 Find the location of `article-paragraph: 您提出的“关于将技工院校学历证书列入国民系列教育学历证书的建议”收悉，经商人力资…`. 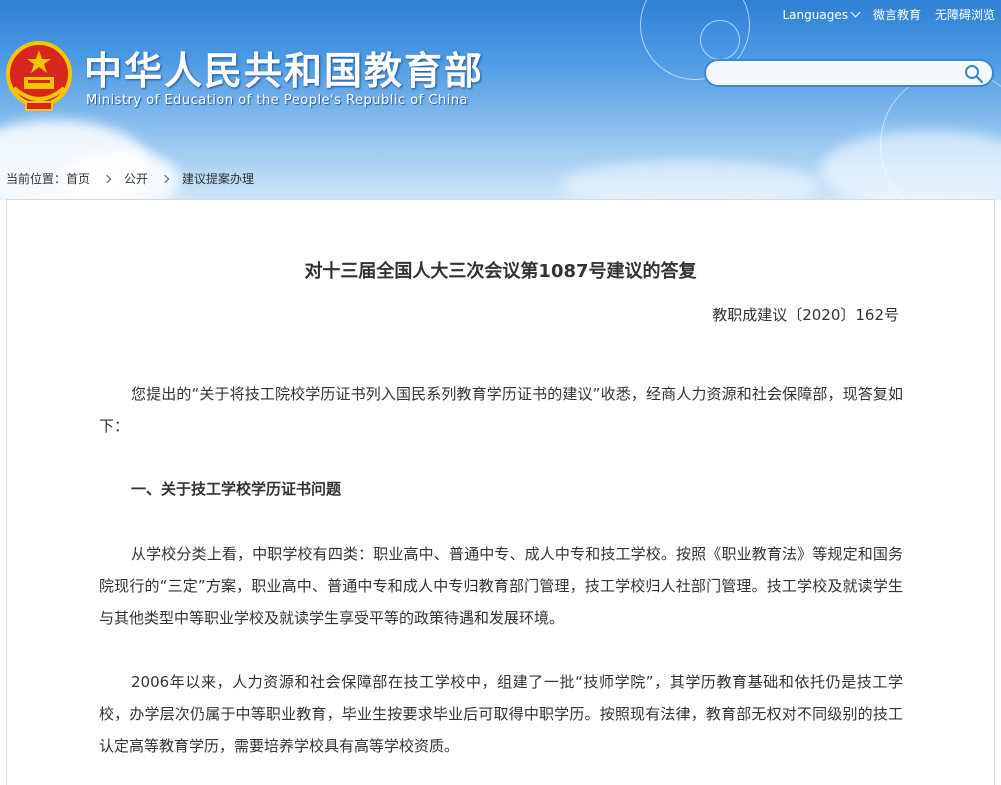

article-paragraph: 您提出的“关于将技工院校学历证书列入国民系列教育学历证书的建议”收悉，经商人力资… is located at coordinates (501, 410).